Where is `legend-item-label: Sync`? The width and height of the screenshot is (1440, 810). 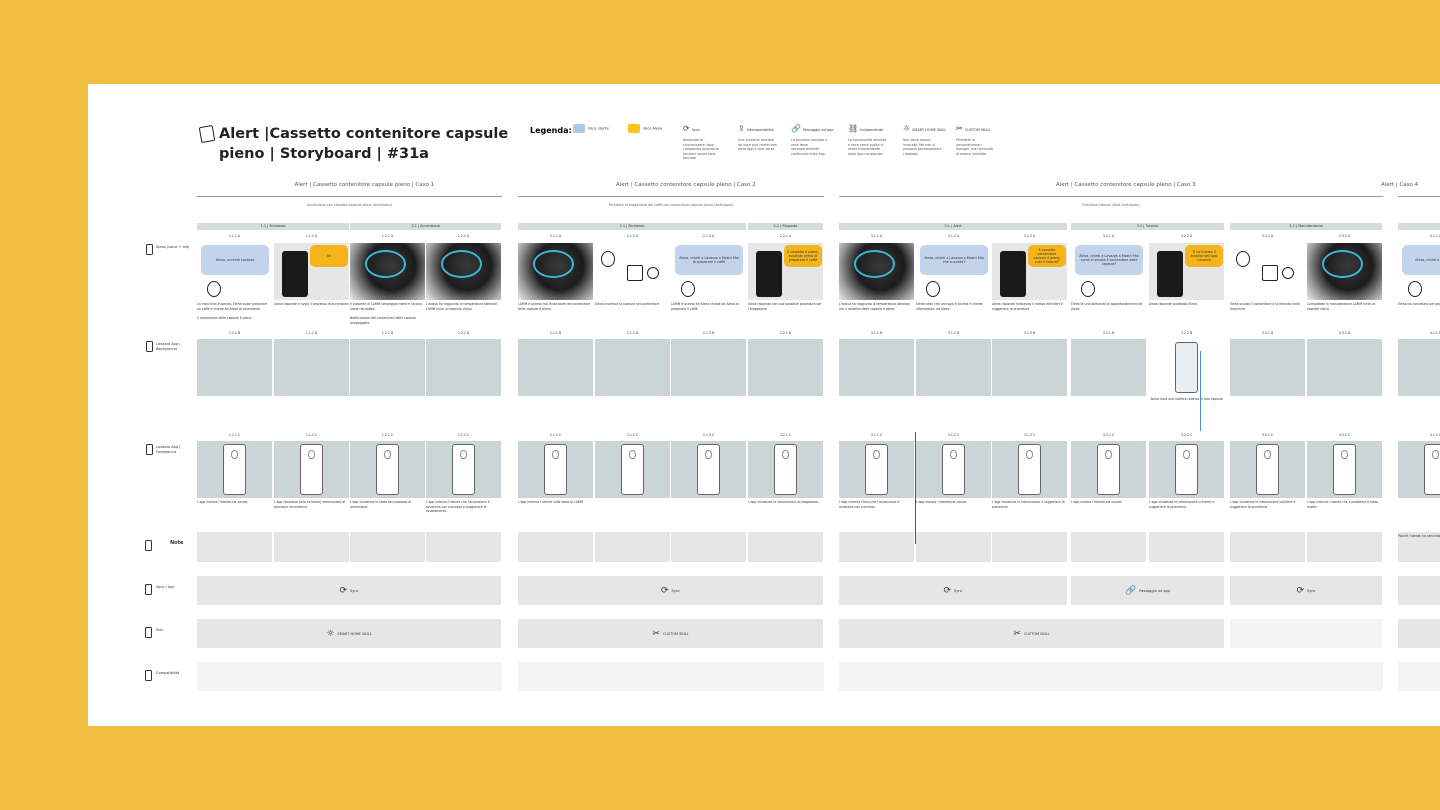 legend-item-label: Sync is located at coordinates (696, 130).